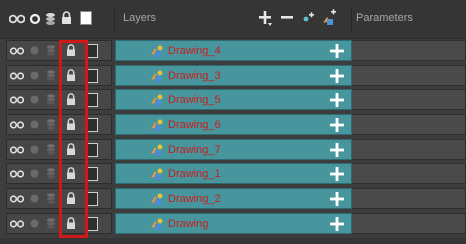 The width and height of the screenshot is (466, 244). What do you see at coordinates (66, 18) in the screenshot?
I see `lock-all-icon` at bounding box center [66, 18].